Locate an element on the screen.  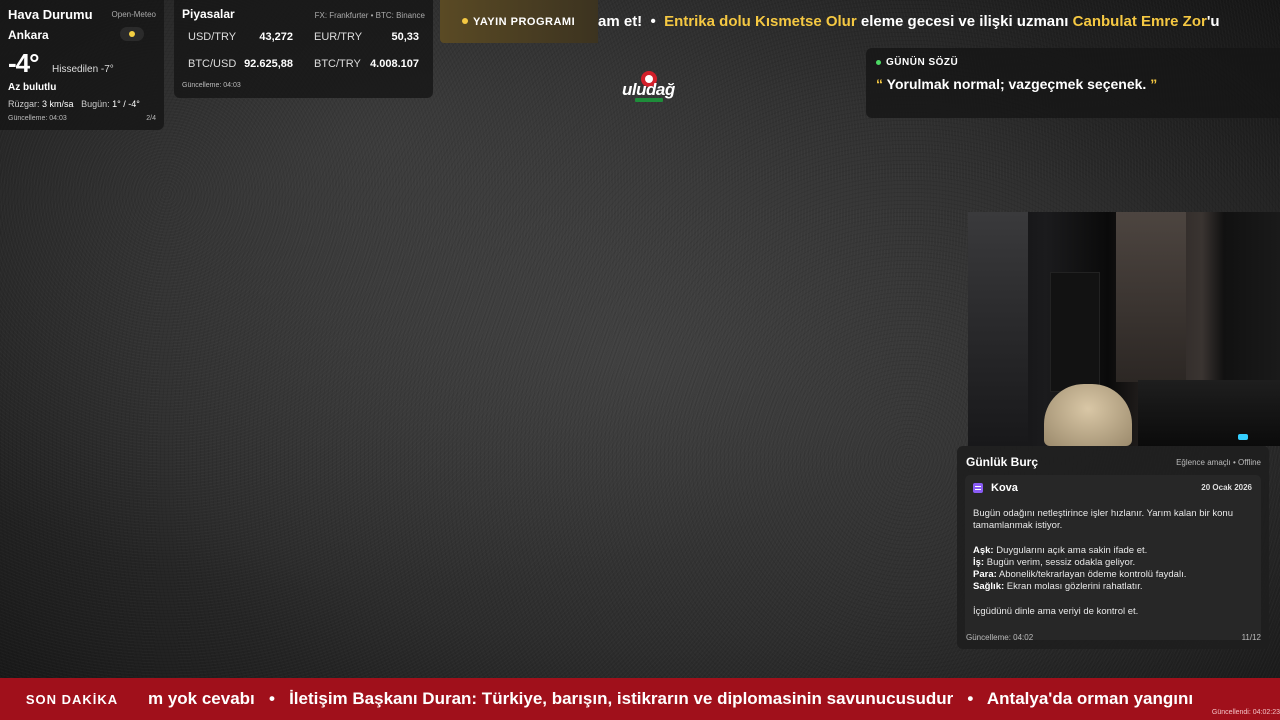
horoscope-mode: Eğlence amaçlı • Offline is located at coordinates (1218, 462).